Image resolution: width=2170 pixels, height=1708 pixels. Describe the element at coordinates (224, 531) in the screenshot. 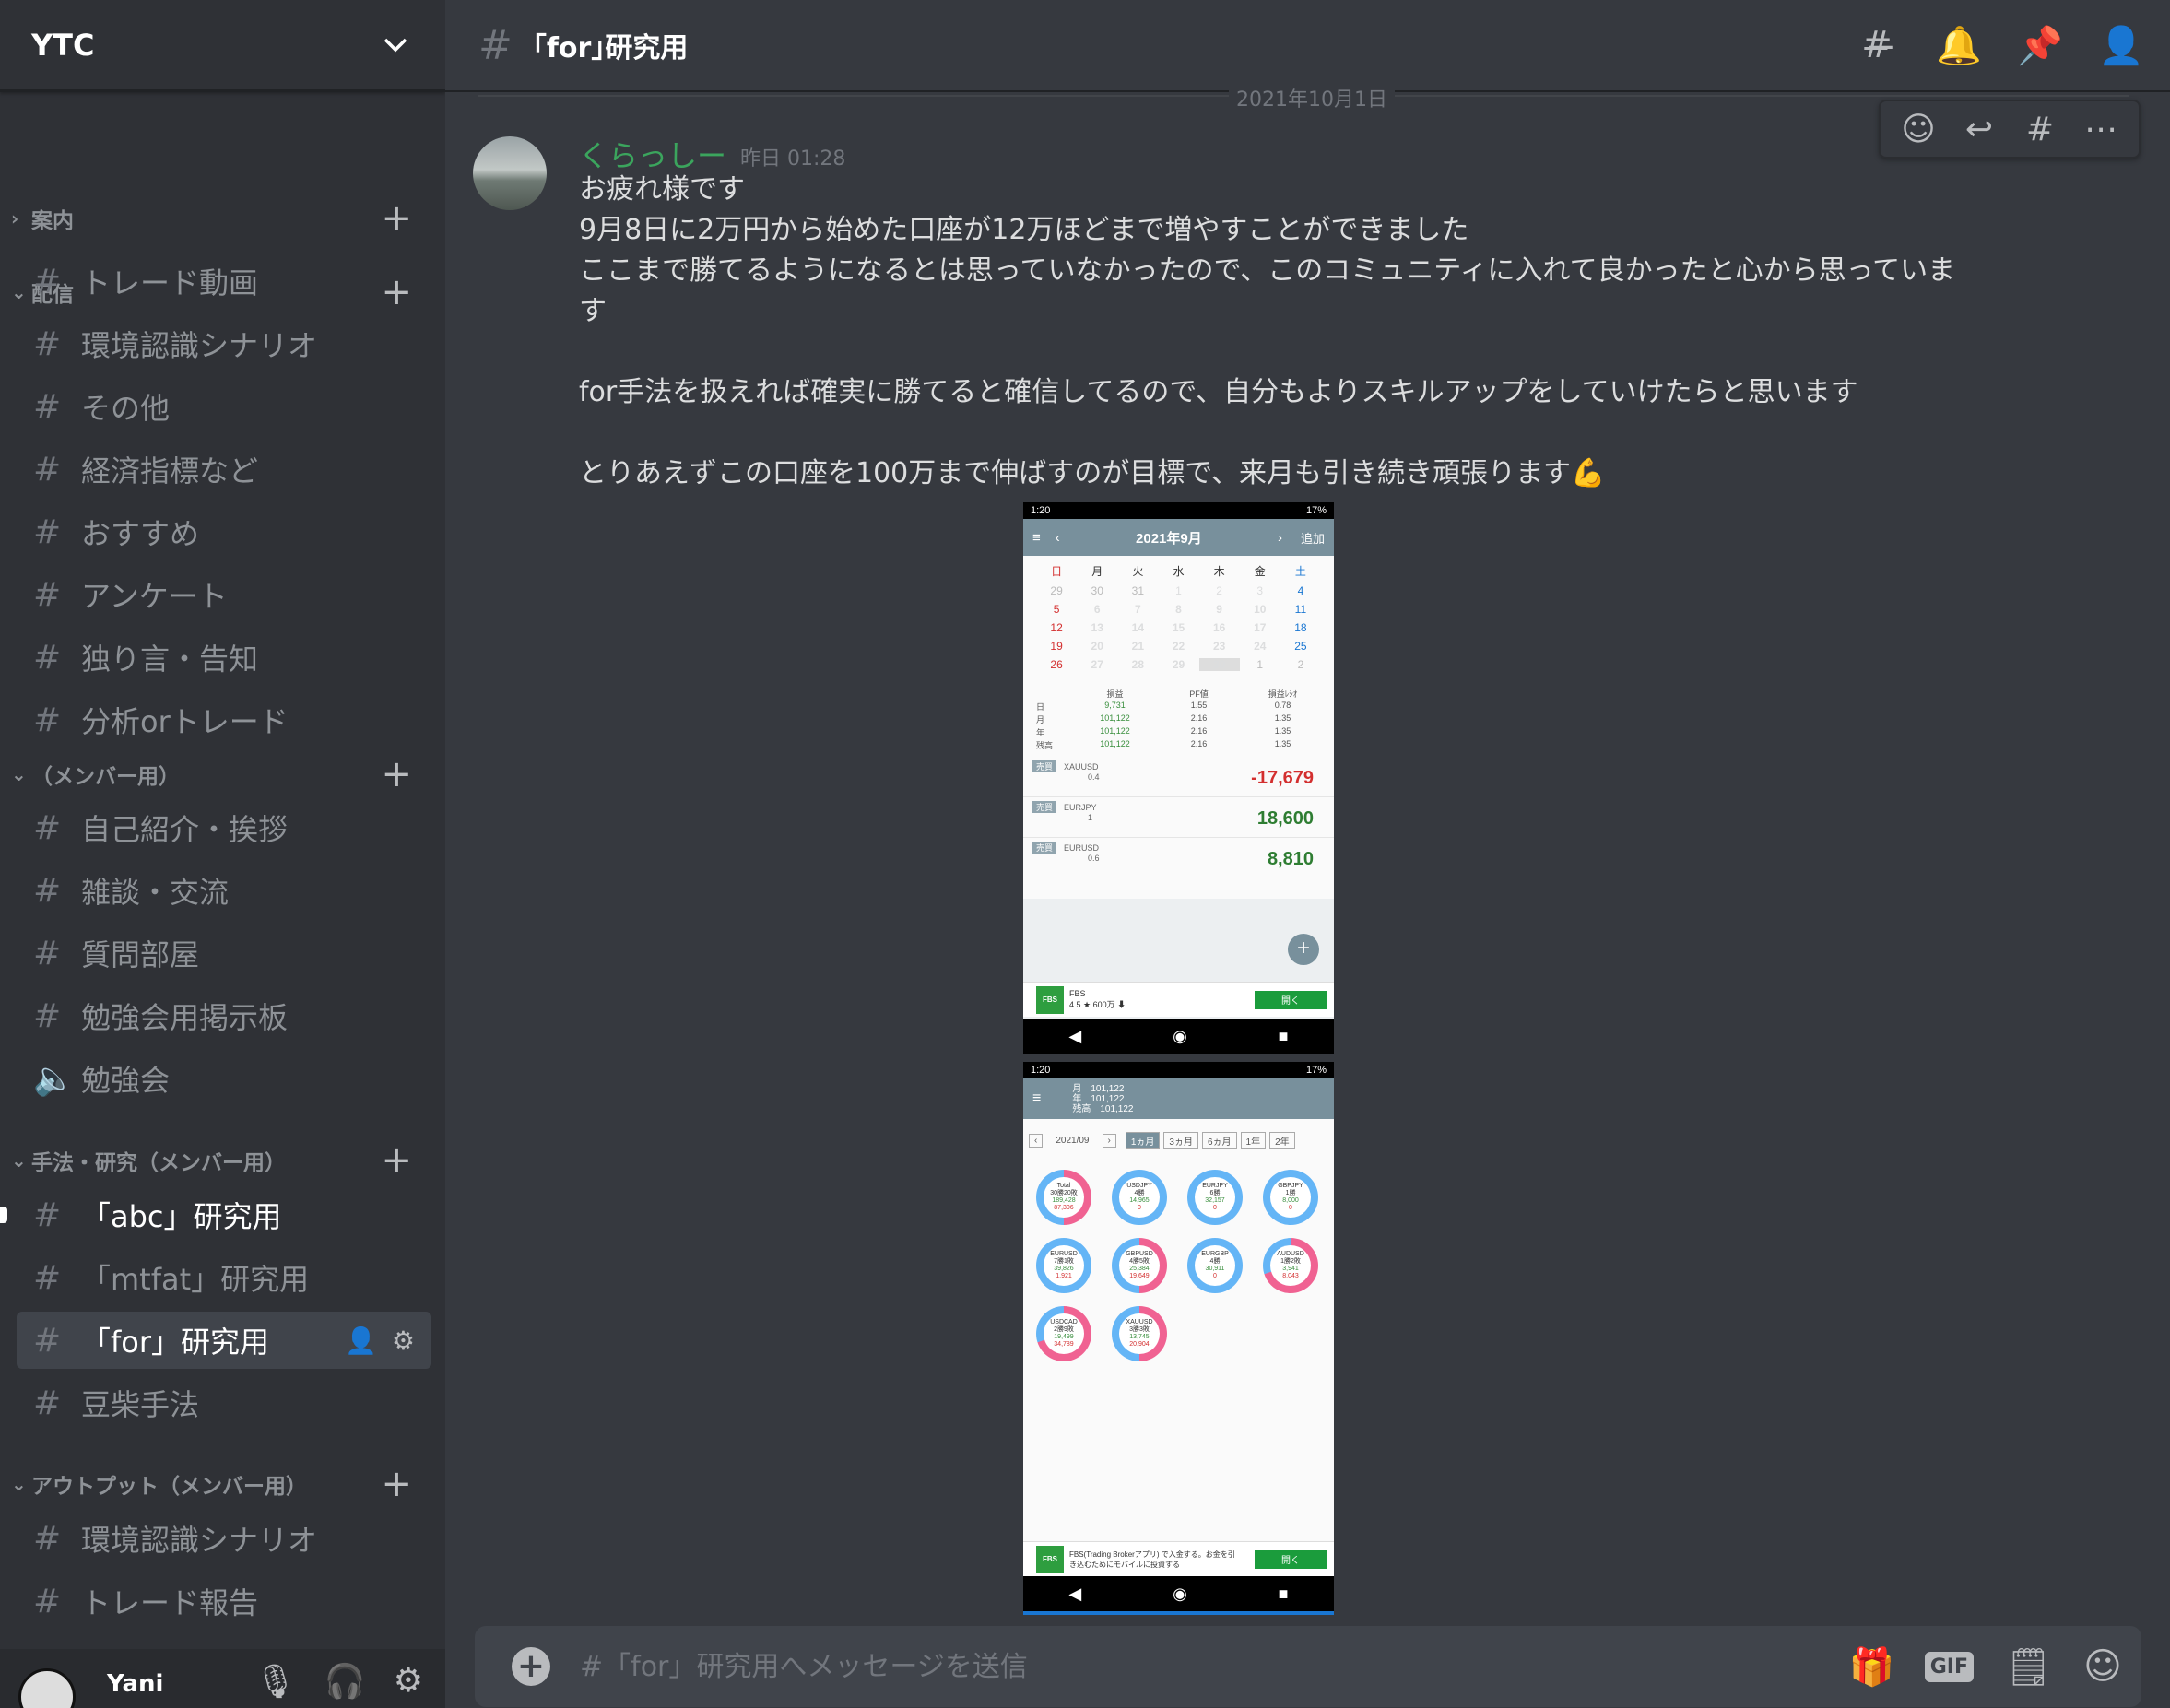

I see `channel-item: # おすすめ` at that location.